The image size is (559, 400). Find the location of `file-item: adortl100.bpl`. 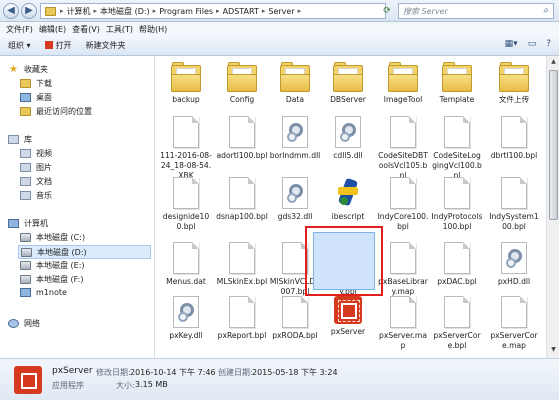

file-item: adortl100.bpl is located at coordinates (242, 138).